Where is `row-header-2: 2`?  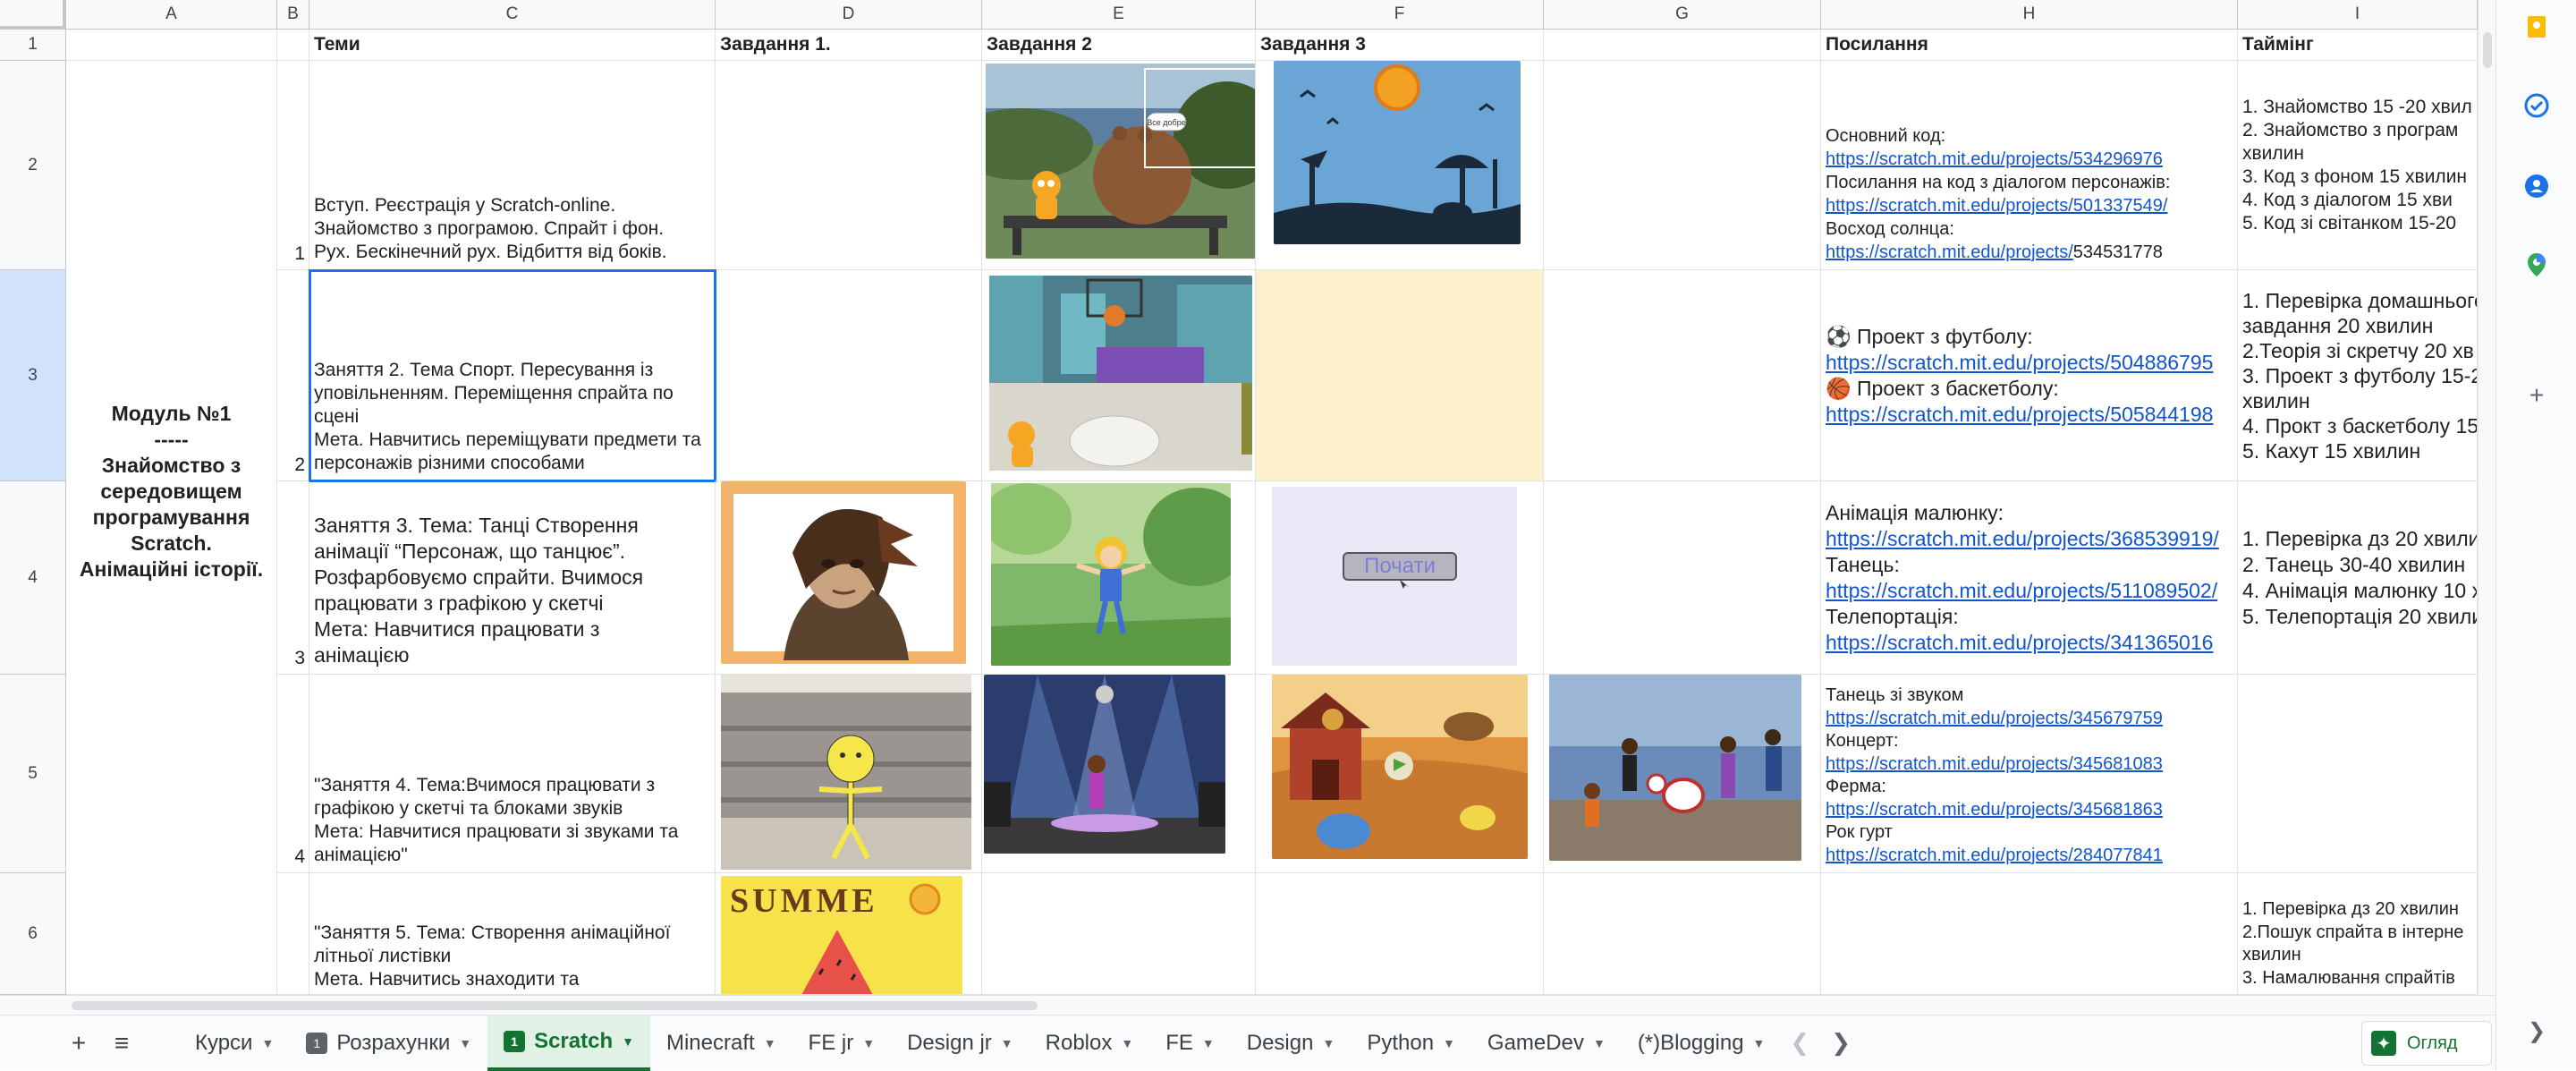 row-header-2: 2 is located at coordinates (33, 165).